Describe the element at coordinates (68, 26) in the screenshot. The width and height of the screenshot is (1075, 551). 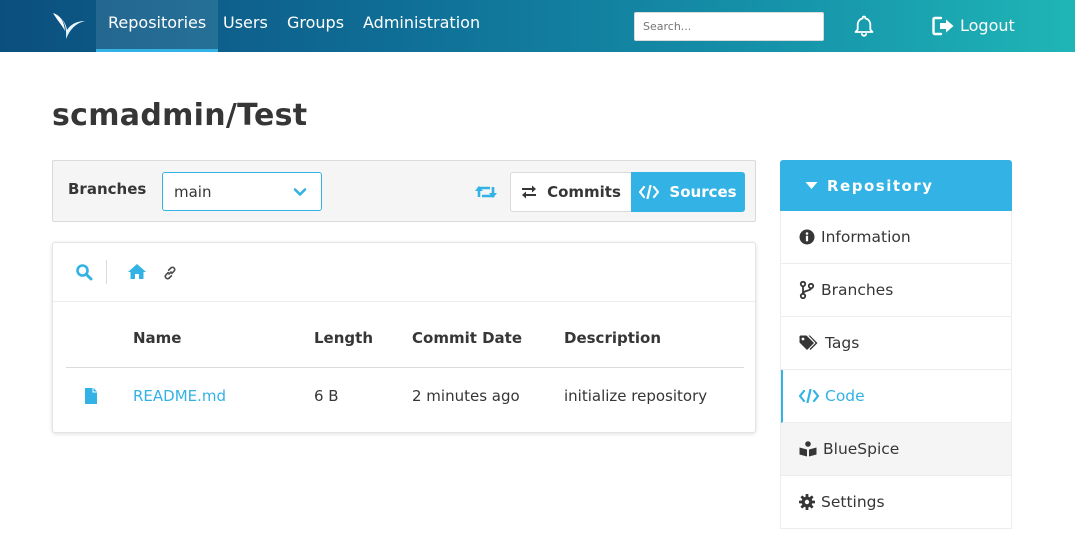
I see `scm-manager-logo` at that location.